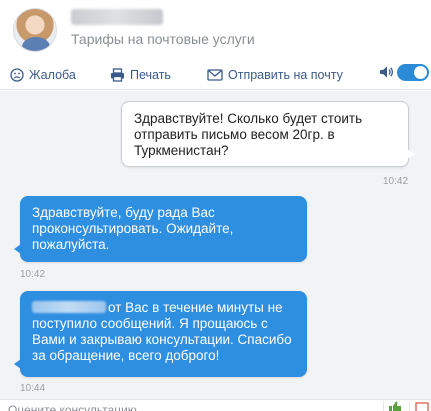 The height and width of the screenshot is (411, 431). I want to click on rate-consultation-label: Оцените консультацию, so click(72, 407).